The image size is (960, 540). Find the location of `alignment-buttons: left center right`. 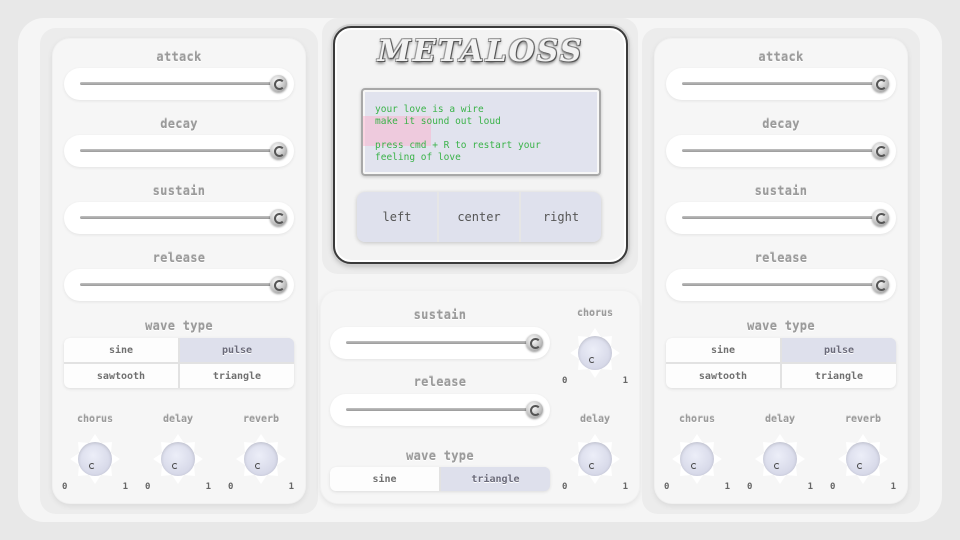

alignment-buttons: left center right is located at coordinates (479, 217).